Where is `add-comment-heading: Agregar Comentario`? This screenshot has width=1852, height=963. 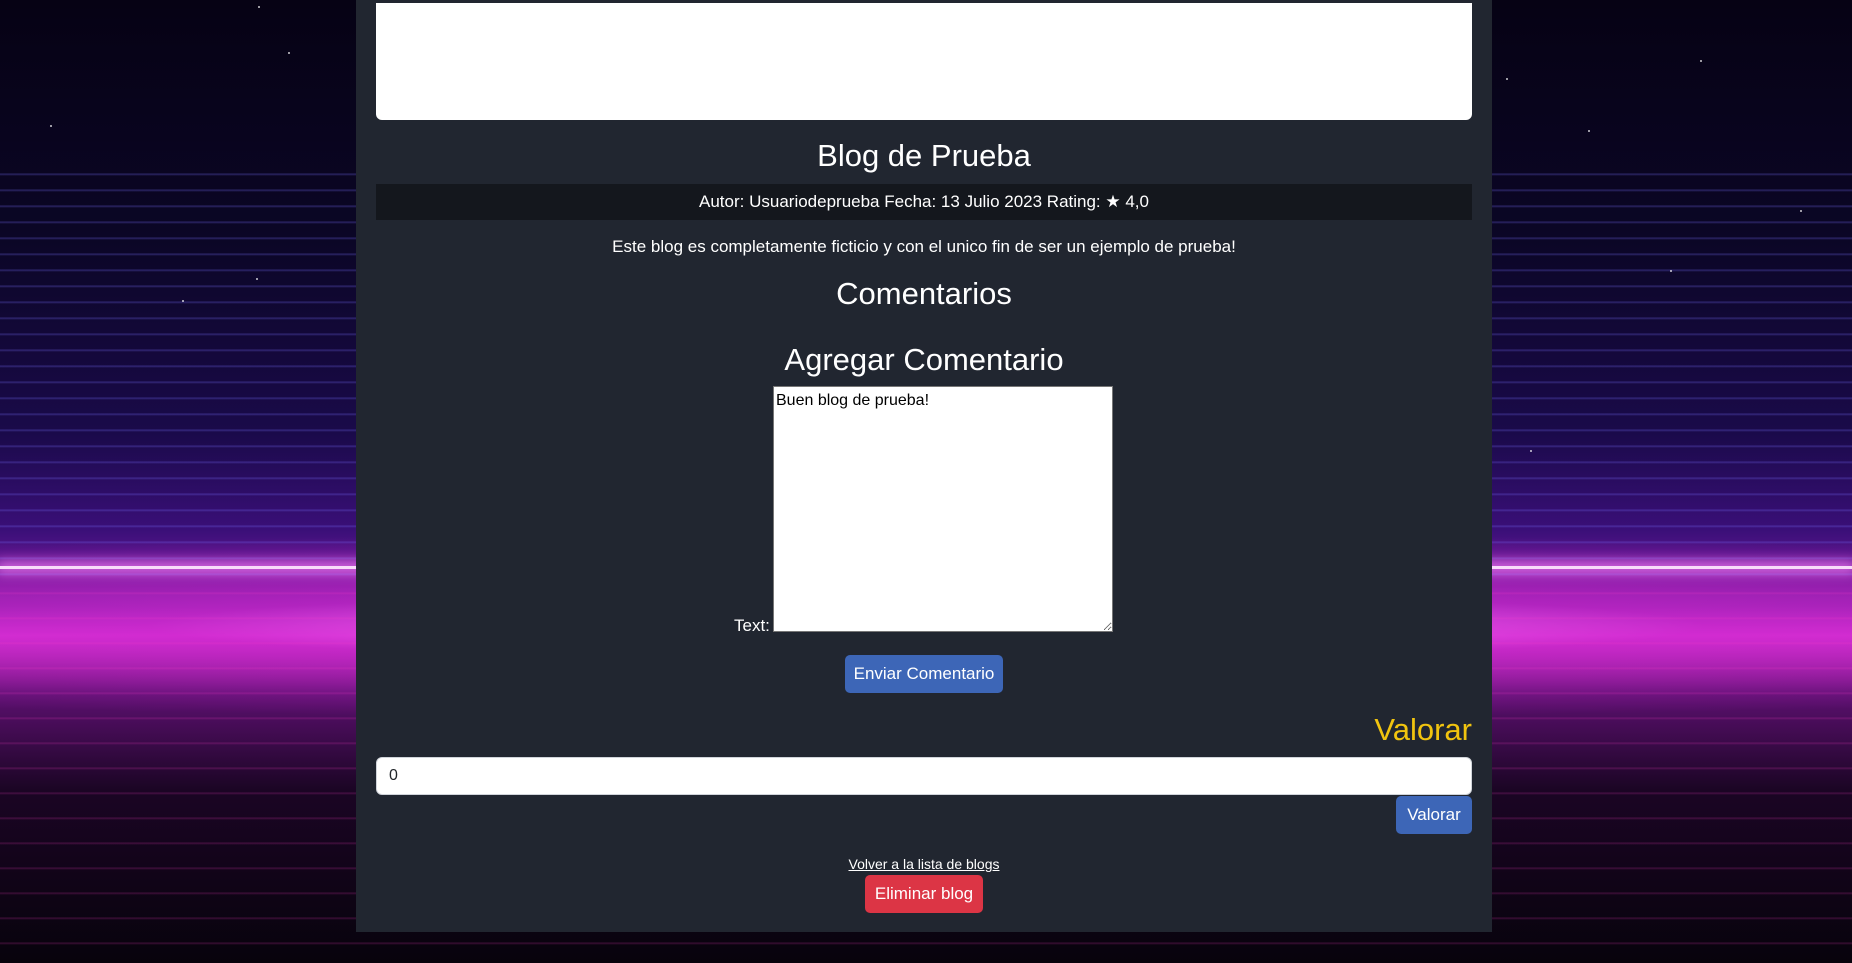
add-comment-heading: Agregar Comentario is located at coordinates (924, 359).